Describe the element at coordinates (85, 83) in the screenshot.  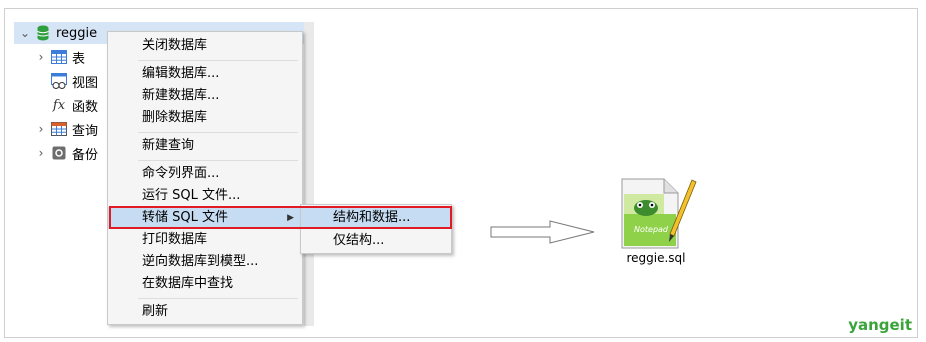
I see `tree-item-label: 视图` at that location.